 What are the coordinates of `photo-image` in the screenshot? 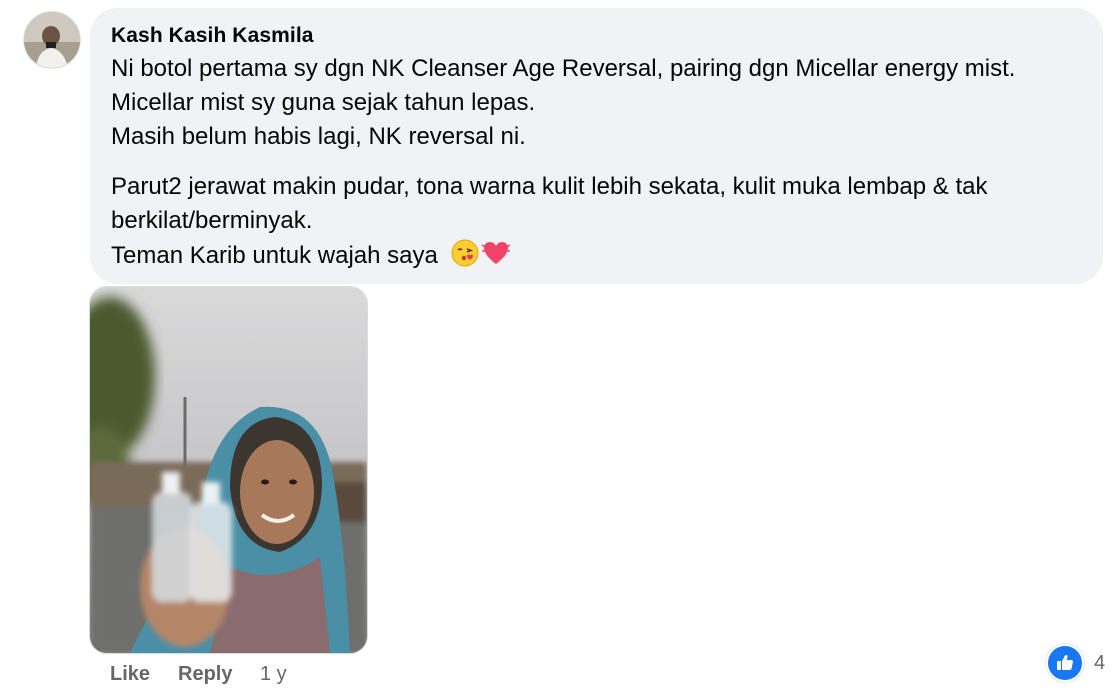 It's located at (228, 470).